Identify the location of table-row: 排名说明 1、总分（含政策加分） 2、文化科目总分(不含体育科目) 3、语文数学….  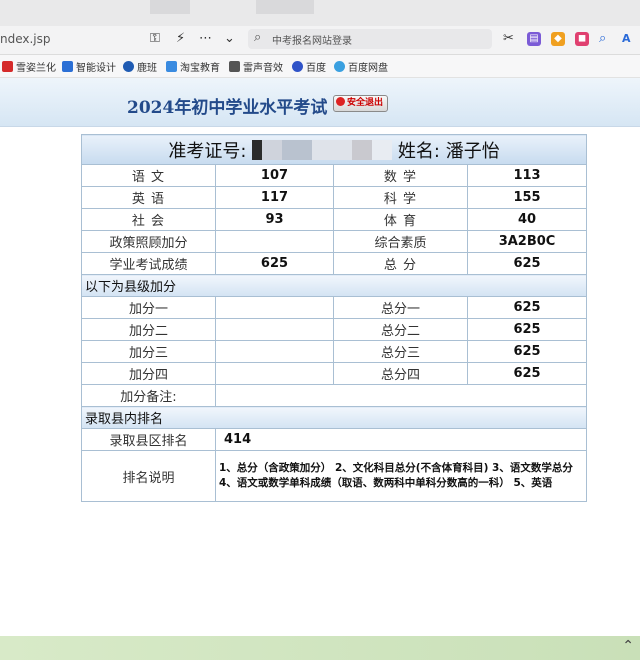
(334, 476).